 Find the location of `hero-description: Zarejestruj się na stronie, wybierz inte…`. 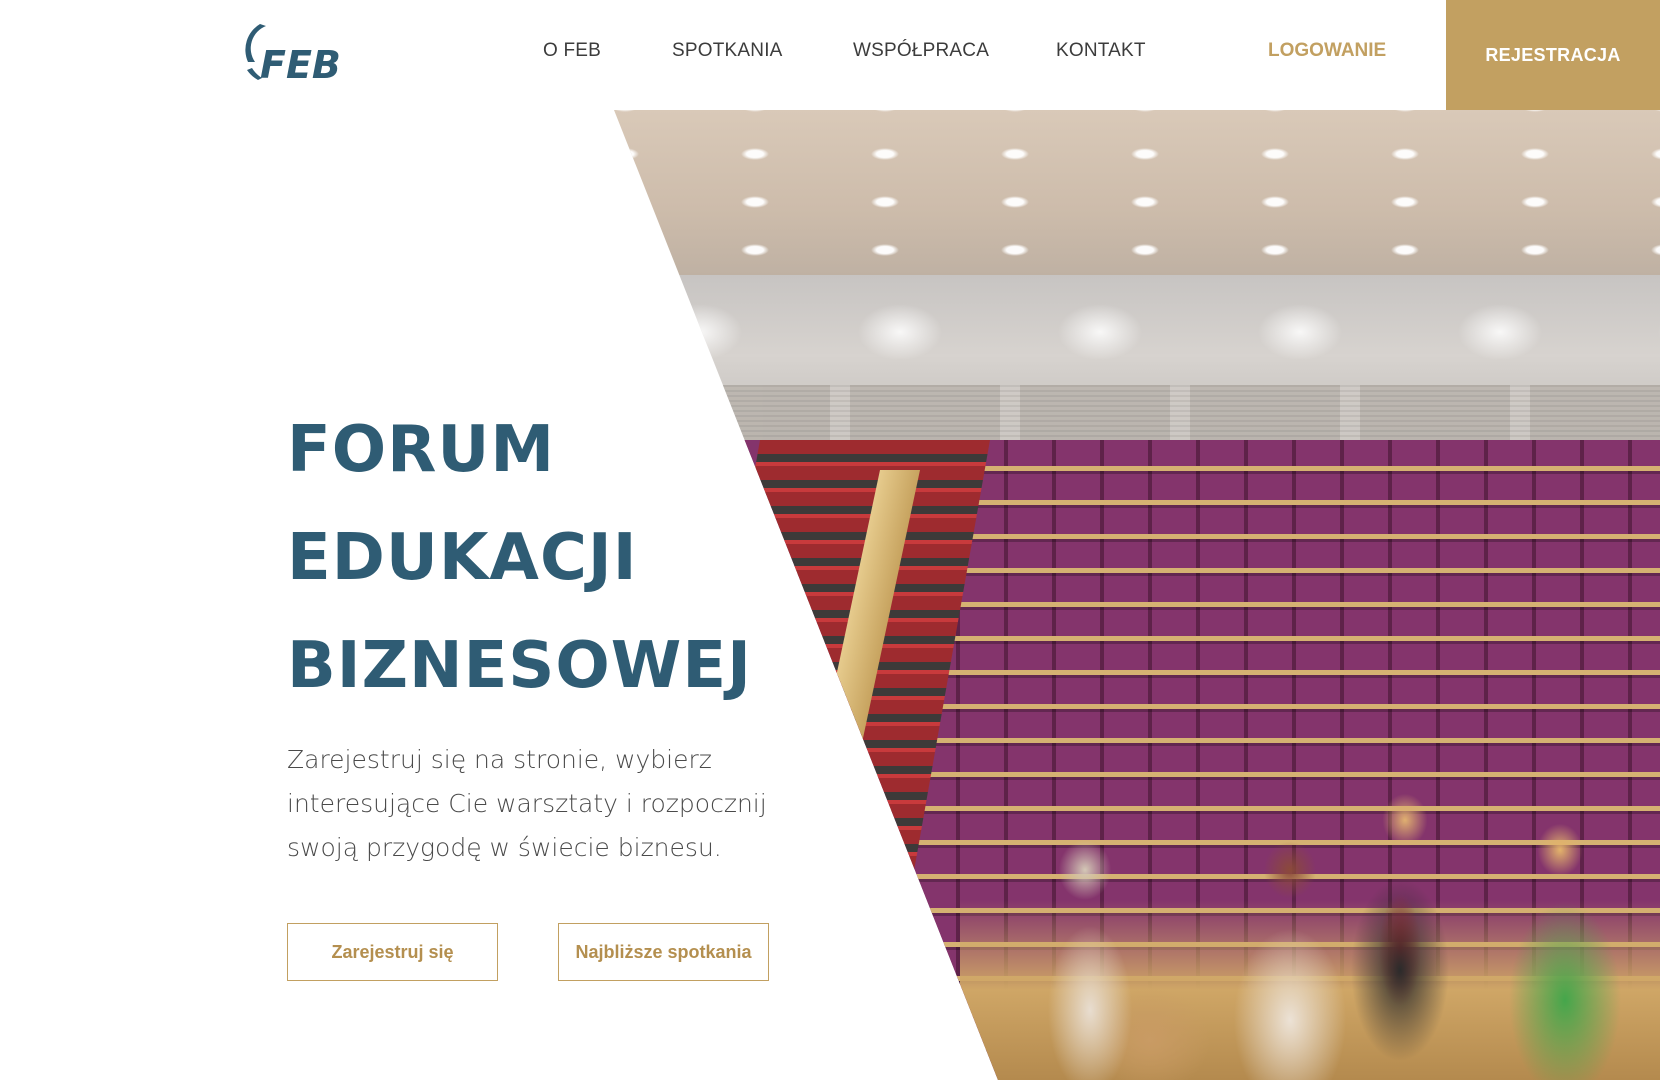

hero-description: Zarejestruj się na stronie, wybierz inte… is located at coordinates (527, 803).